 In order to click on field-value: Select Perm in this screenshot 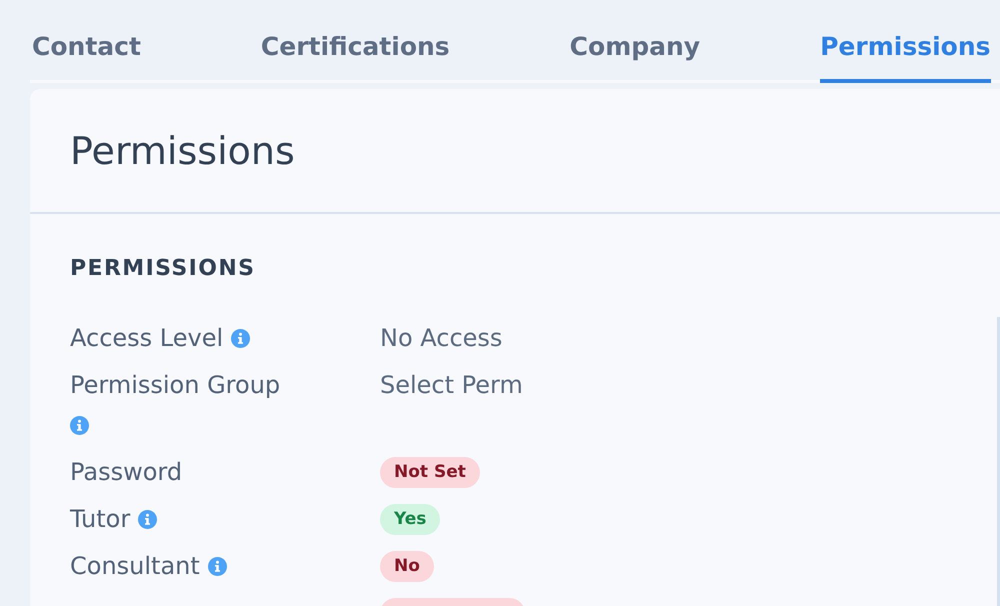, I will do `click(451, 385)`.